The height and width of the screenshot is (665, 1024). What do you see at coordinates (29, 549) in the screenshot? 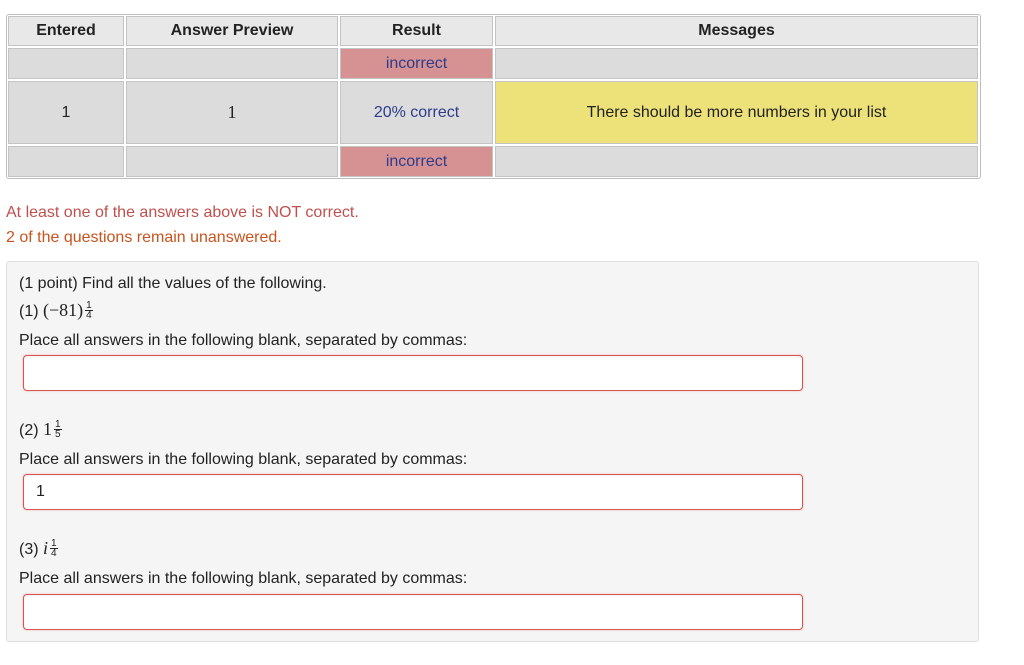
I see `part-label: (3)` at bounding box center [29, 549].